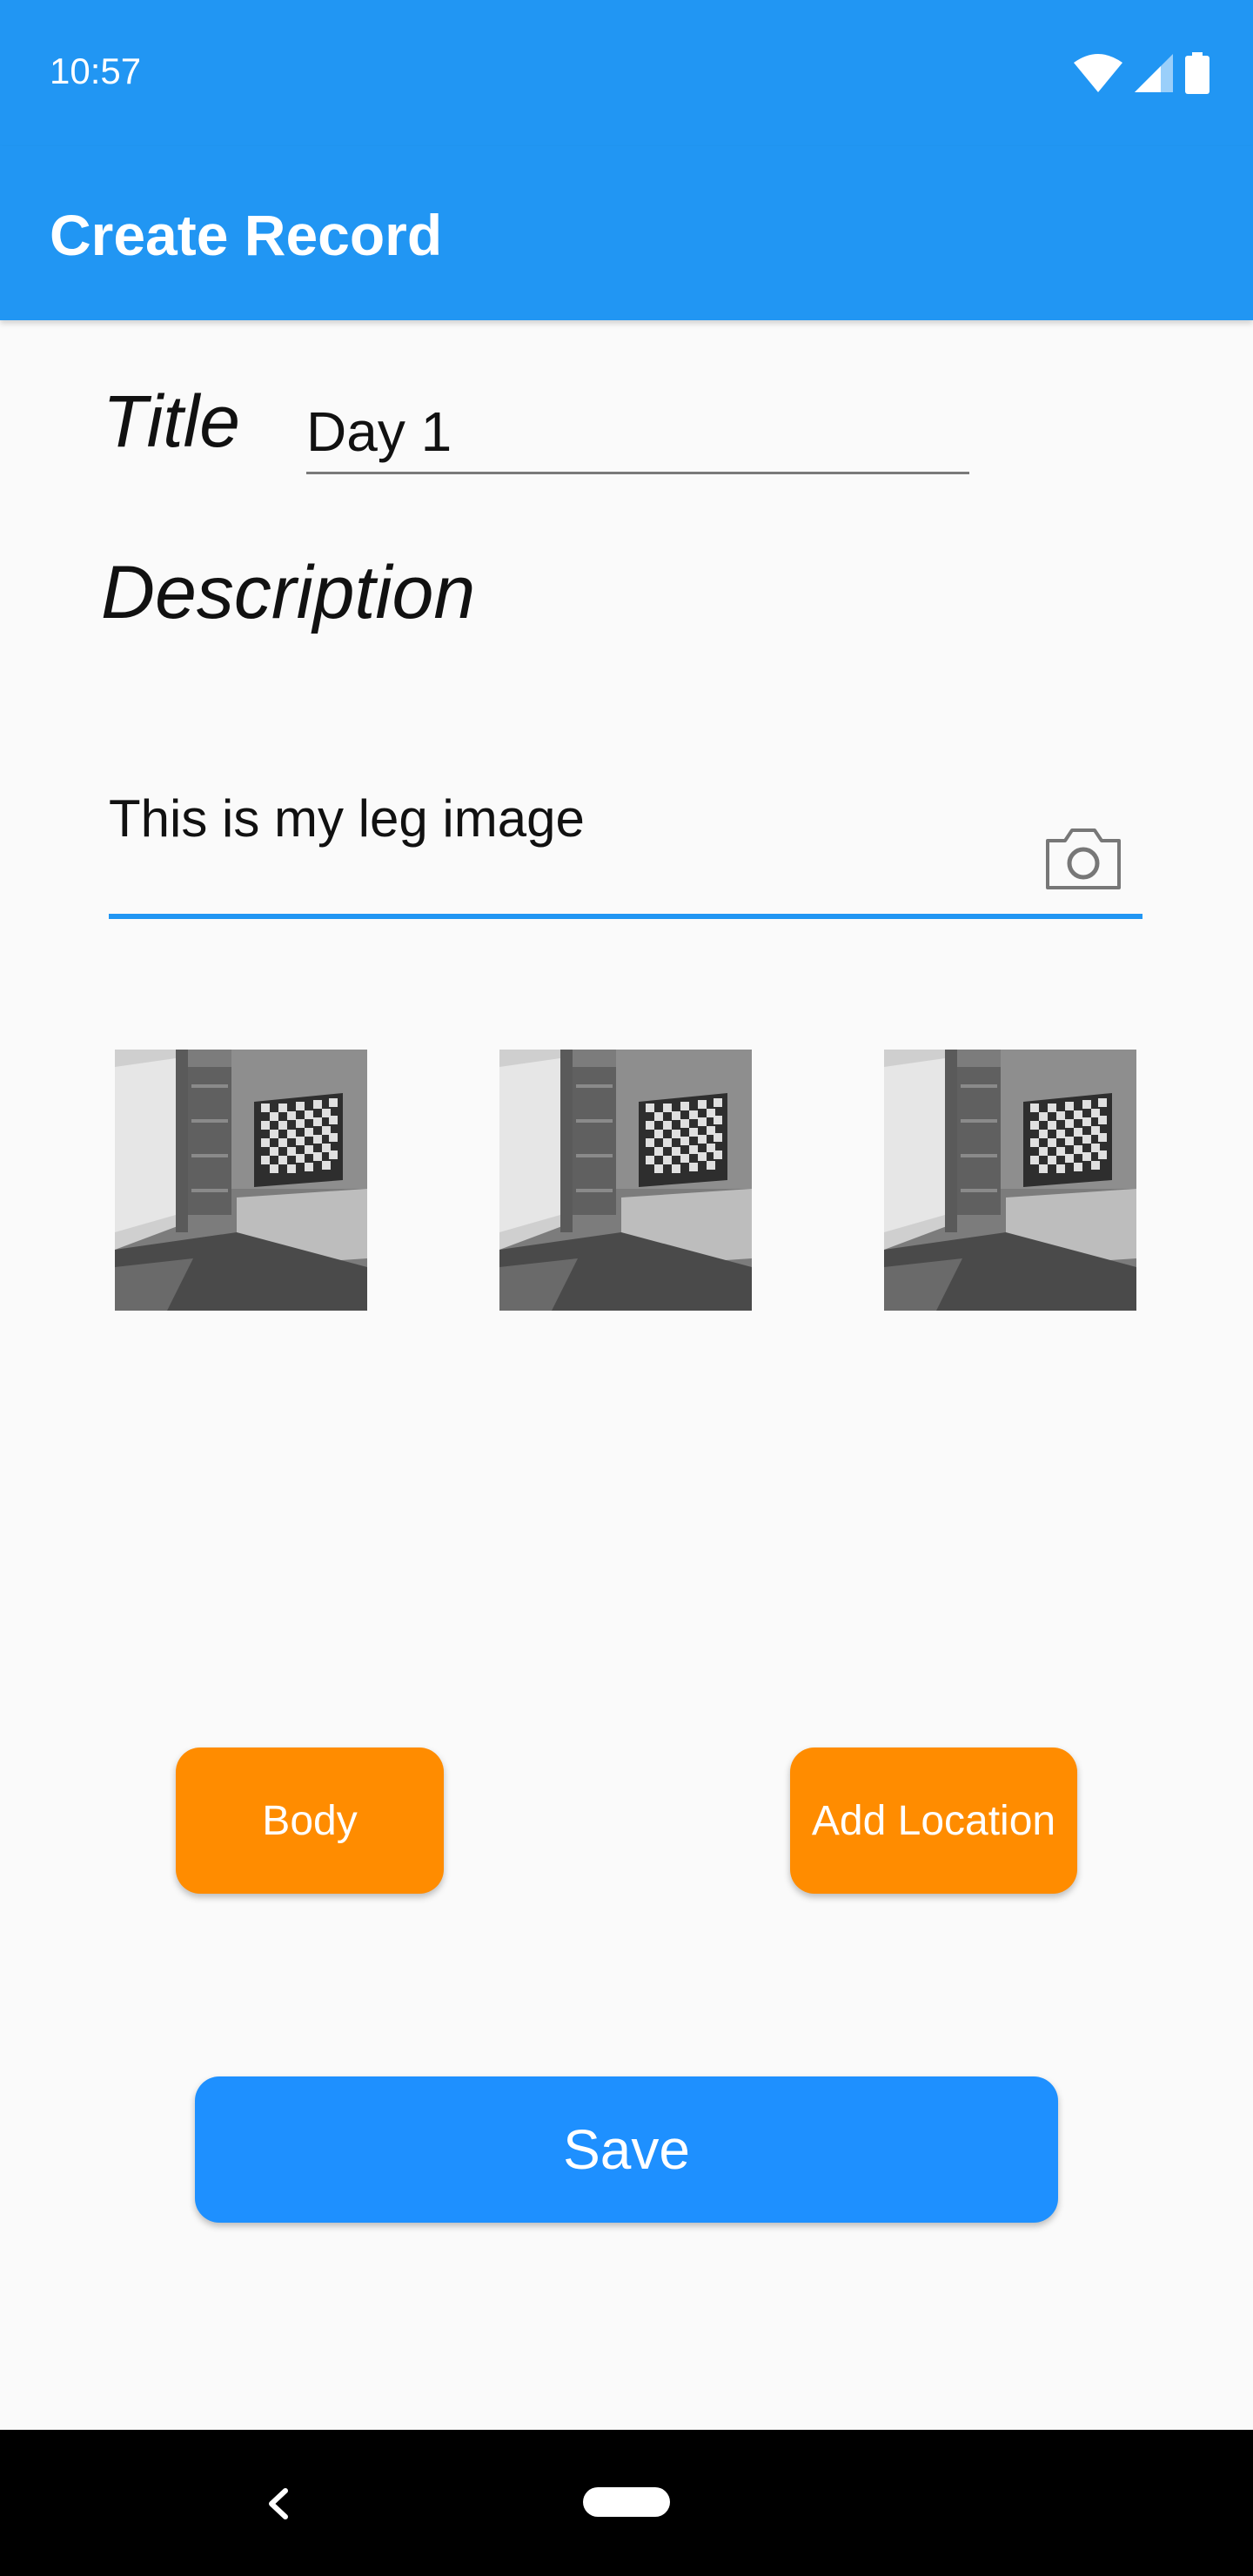  I want to click on back-icon, so click(278, 2504).